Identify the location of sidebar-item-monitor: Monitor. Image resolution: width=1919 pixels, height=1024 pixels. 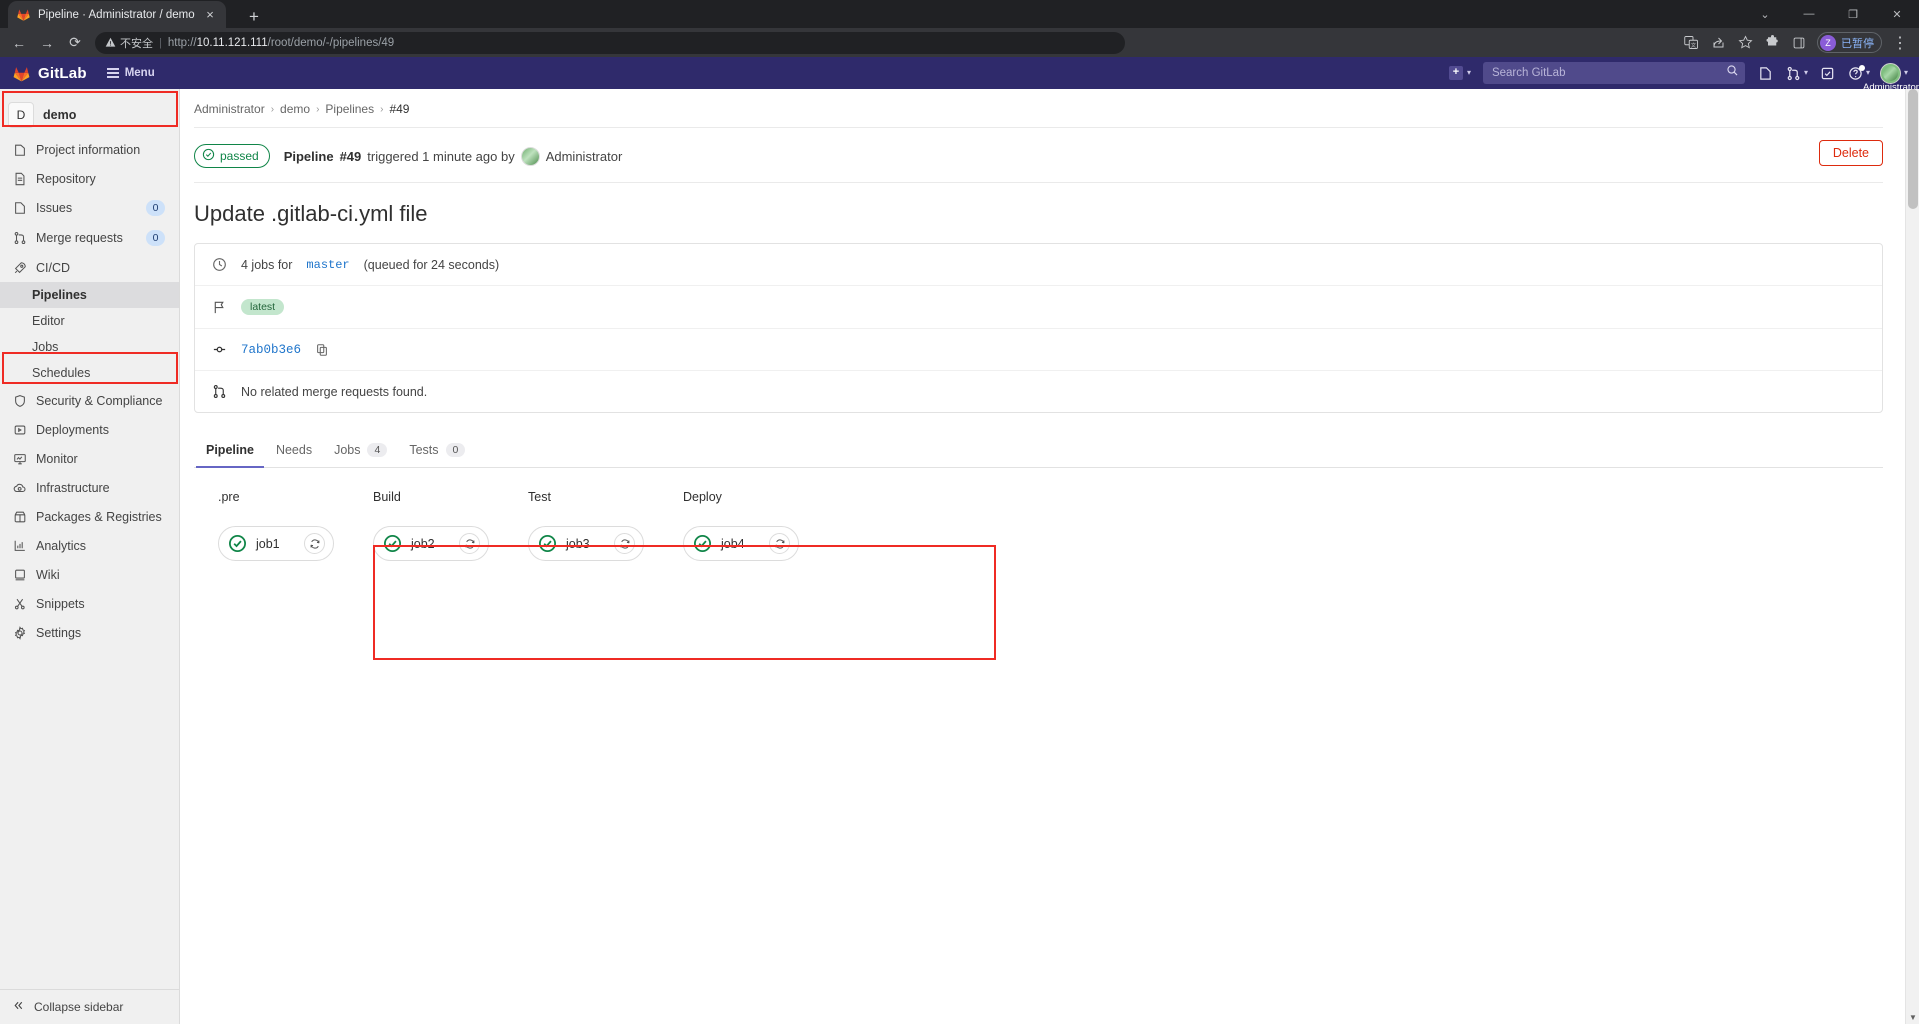
(89, 458).